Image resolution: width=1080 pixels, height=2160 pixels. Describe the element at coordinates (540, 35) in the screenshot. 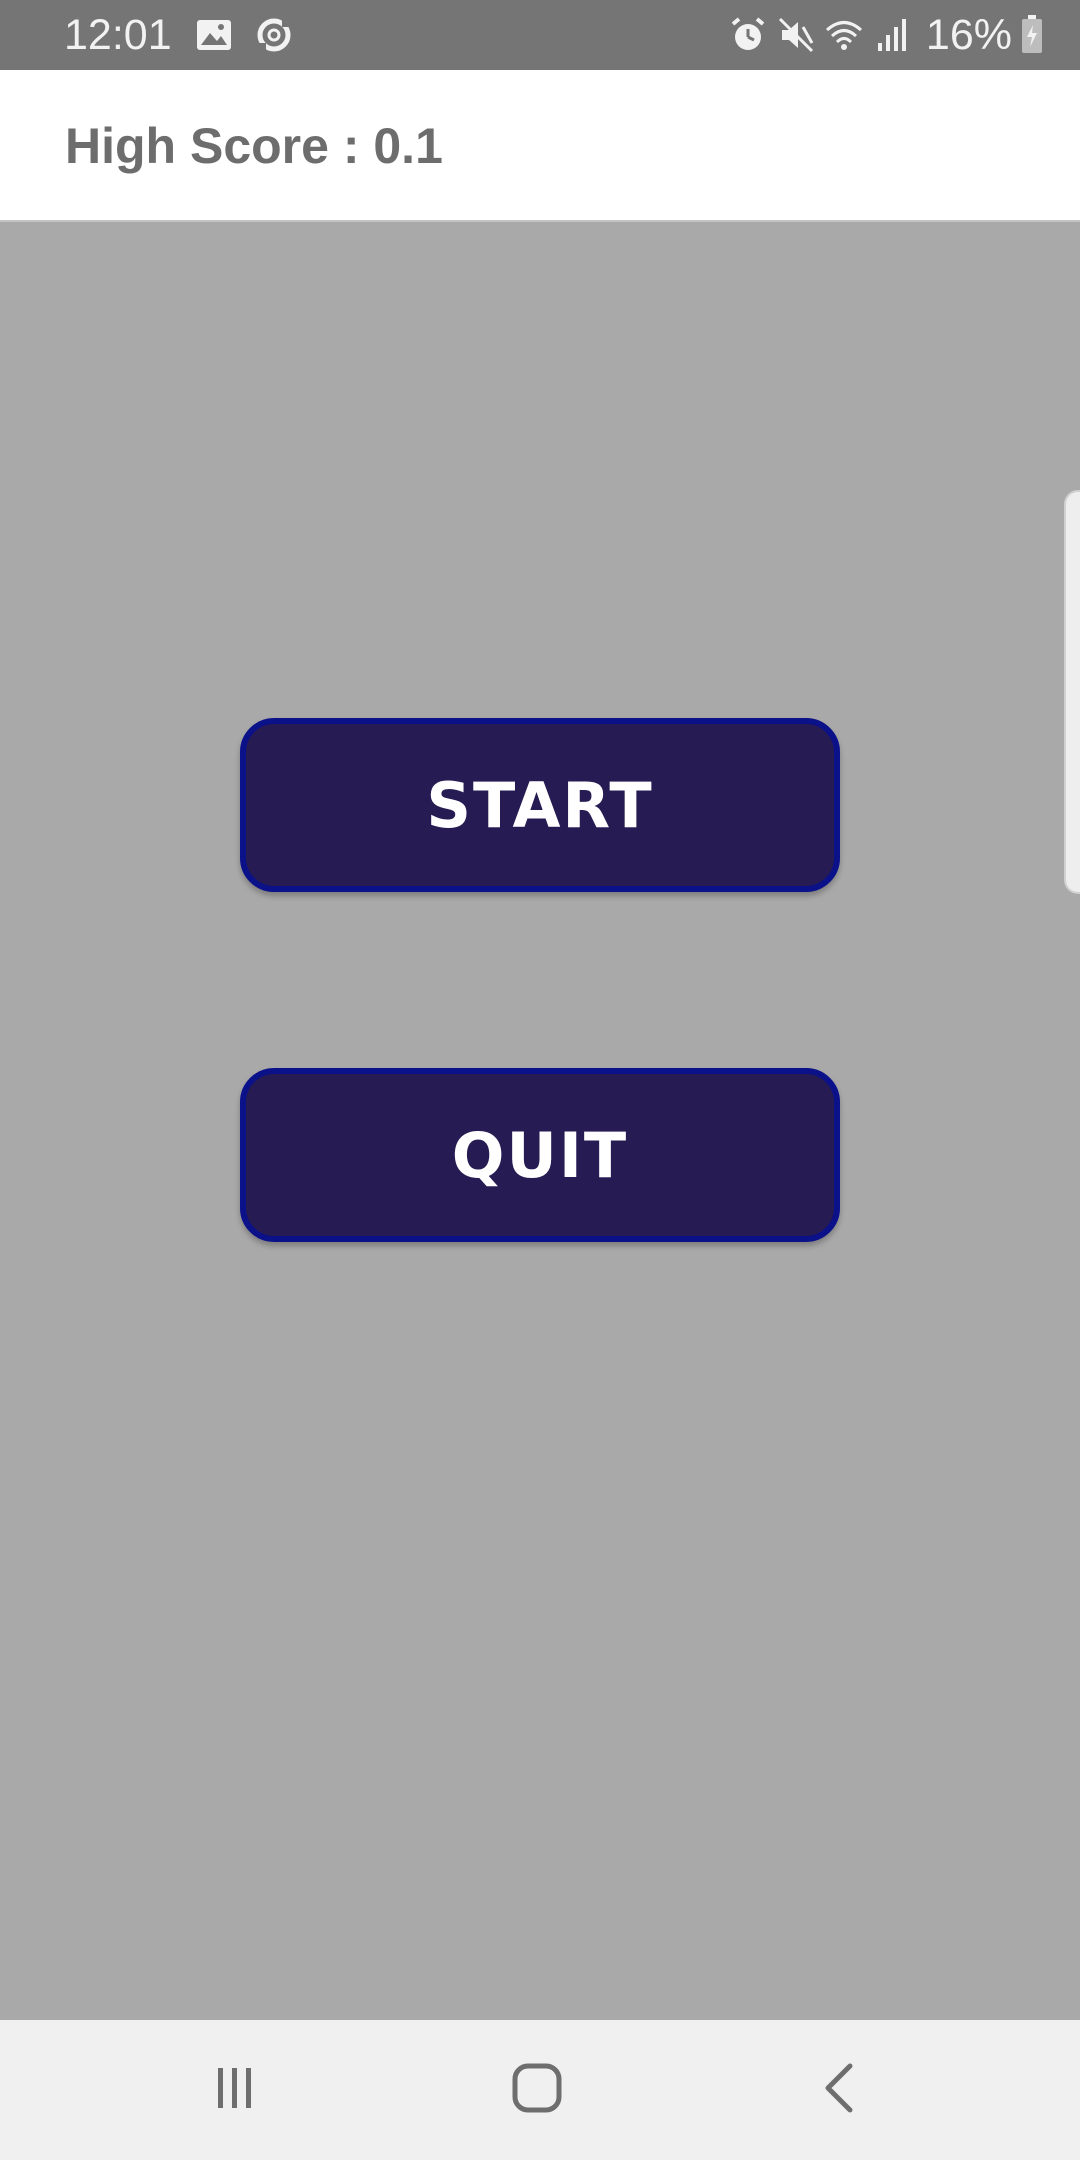

I see `status-bar: 12:01 16%` at that location.